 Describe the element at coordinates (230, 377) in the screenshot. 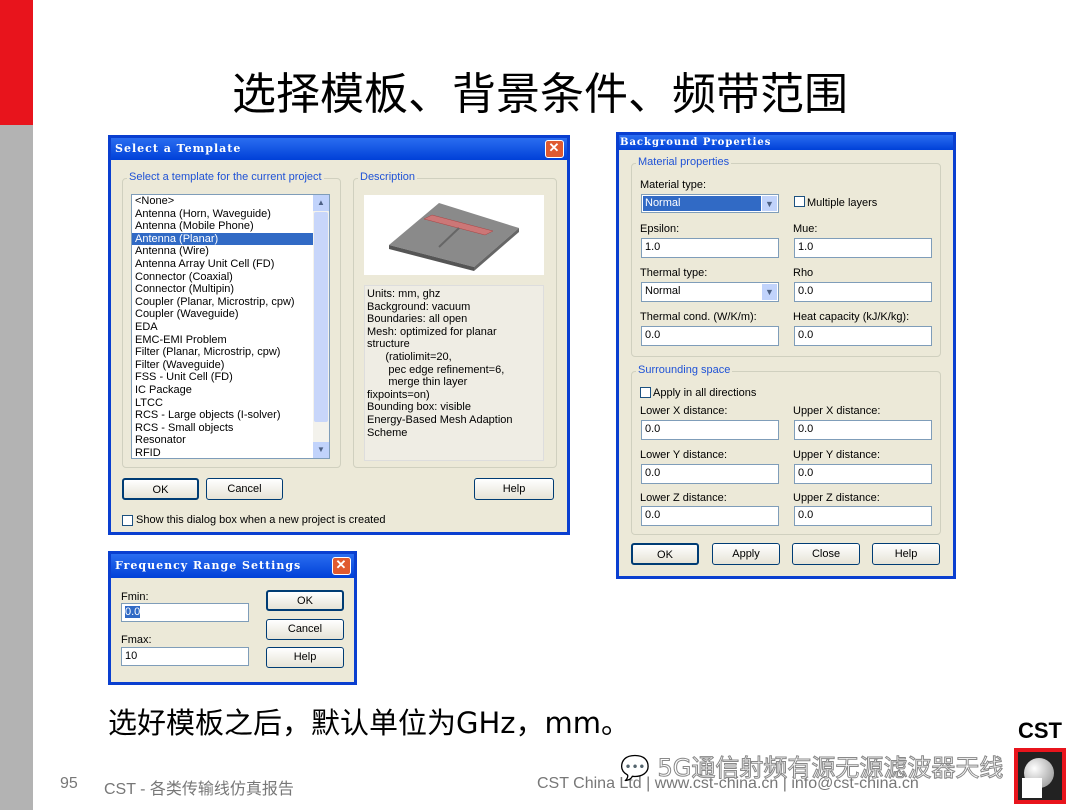

I see `list-item: FSS - Unit Cell (FD)` at that location.